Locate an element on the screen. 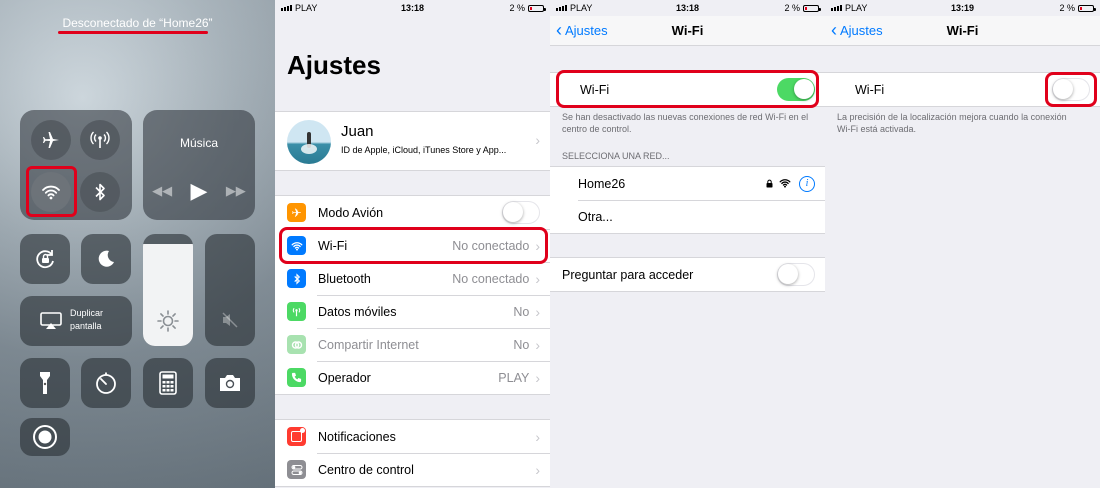 Image resolution: width=1100 pixels, height=488 pixels. wifi-row-highlight is located at coordinates (413, 245).